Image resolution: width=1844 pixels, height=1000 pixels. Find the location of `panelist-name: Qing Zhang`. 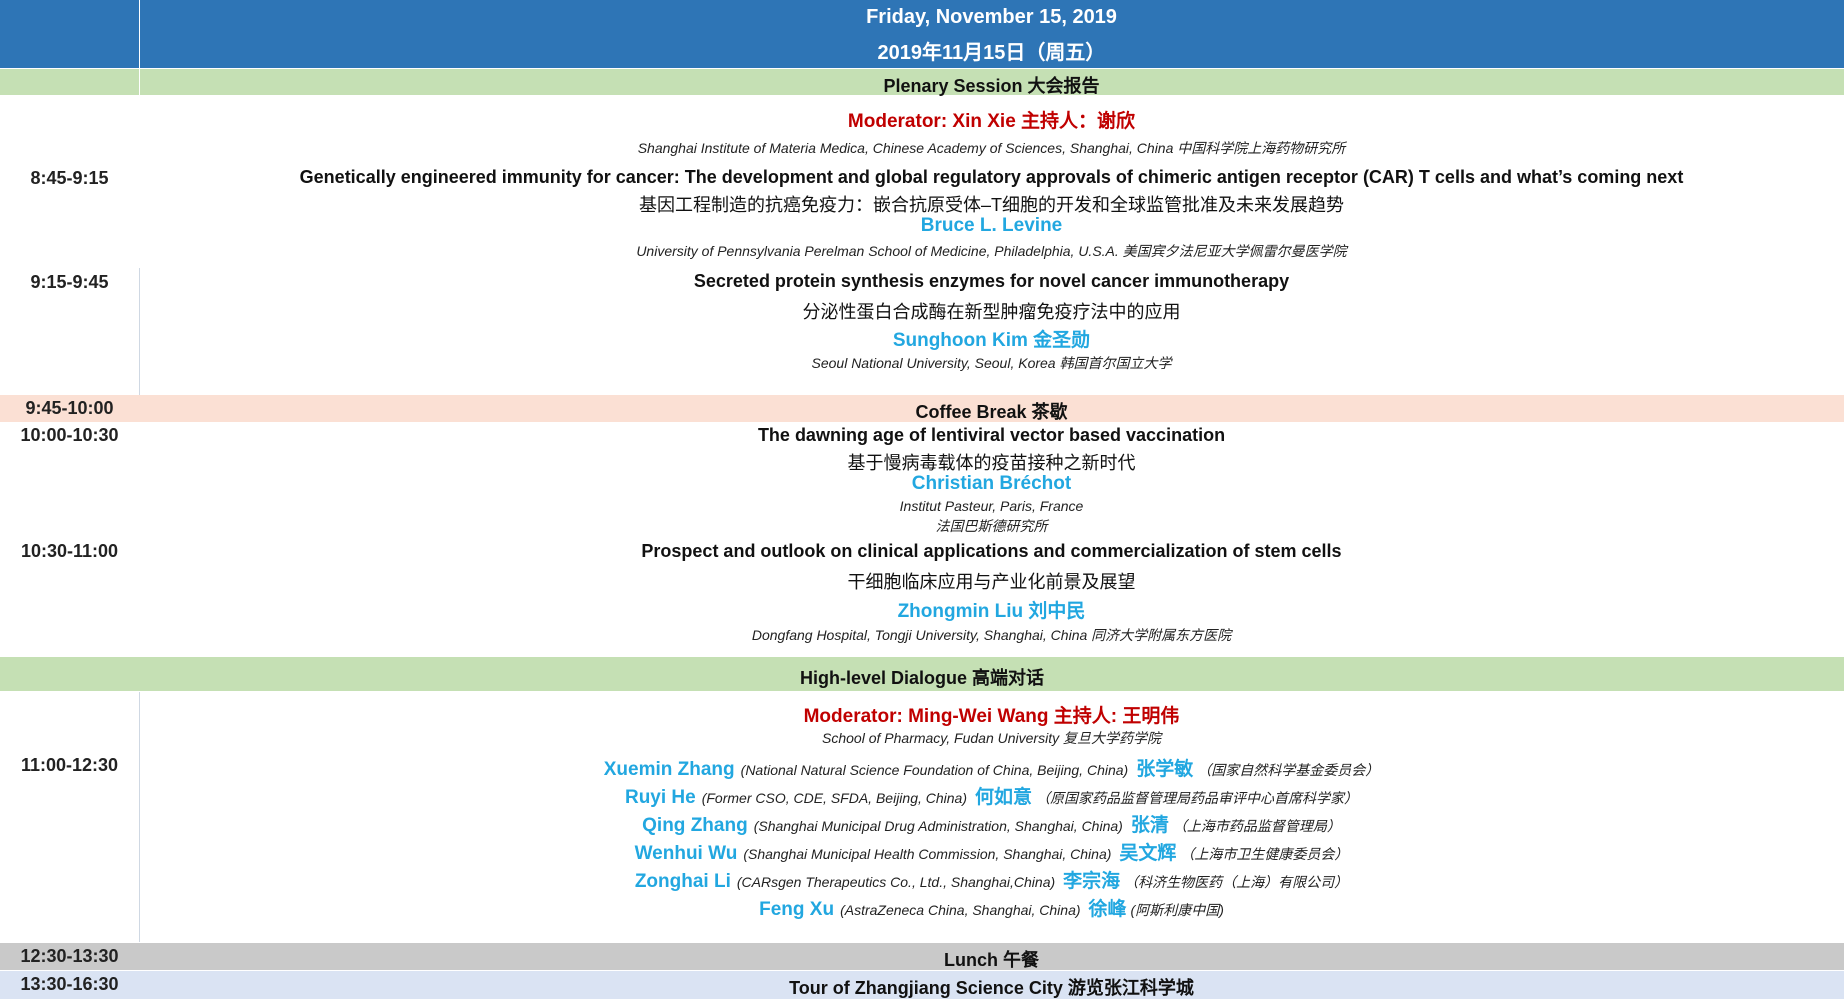

panelist-name: Qing Zhang is located at coordinates (695, 825).